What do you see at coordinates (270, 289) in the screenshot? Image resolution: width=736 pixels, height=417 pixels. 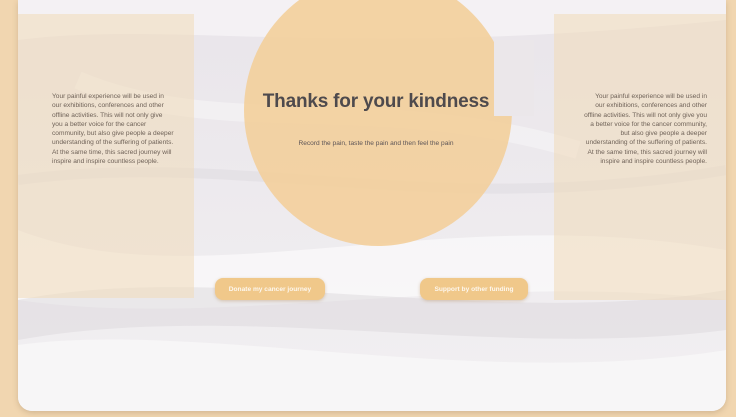 I see `donate-journey-button: Donate my cancer journey` at bounding box center [270, 289].